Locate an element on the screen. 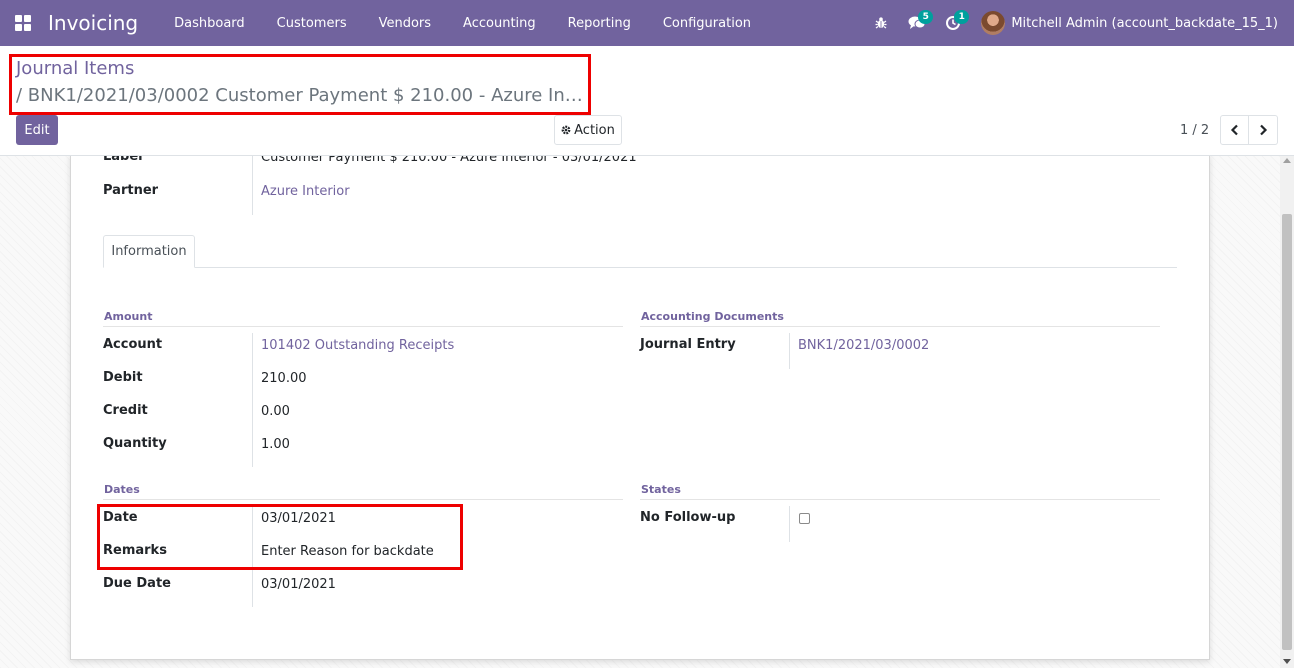 The width and height of the screenshot is (1294, 668). credit-field-label: Credit is located at coordinates (125, 410).